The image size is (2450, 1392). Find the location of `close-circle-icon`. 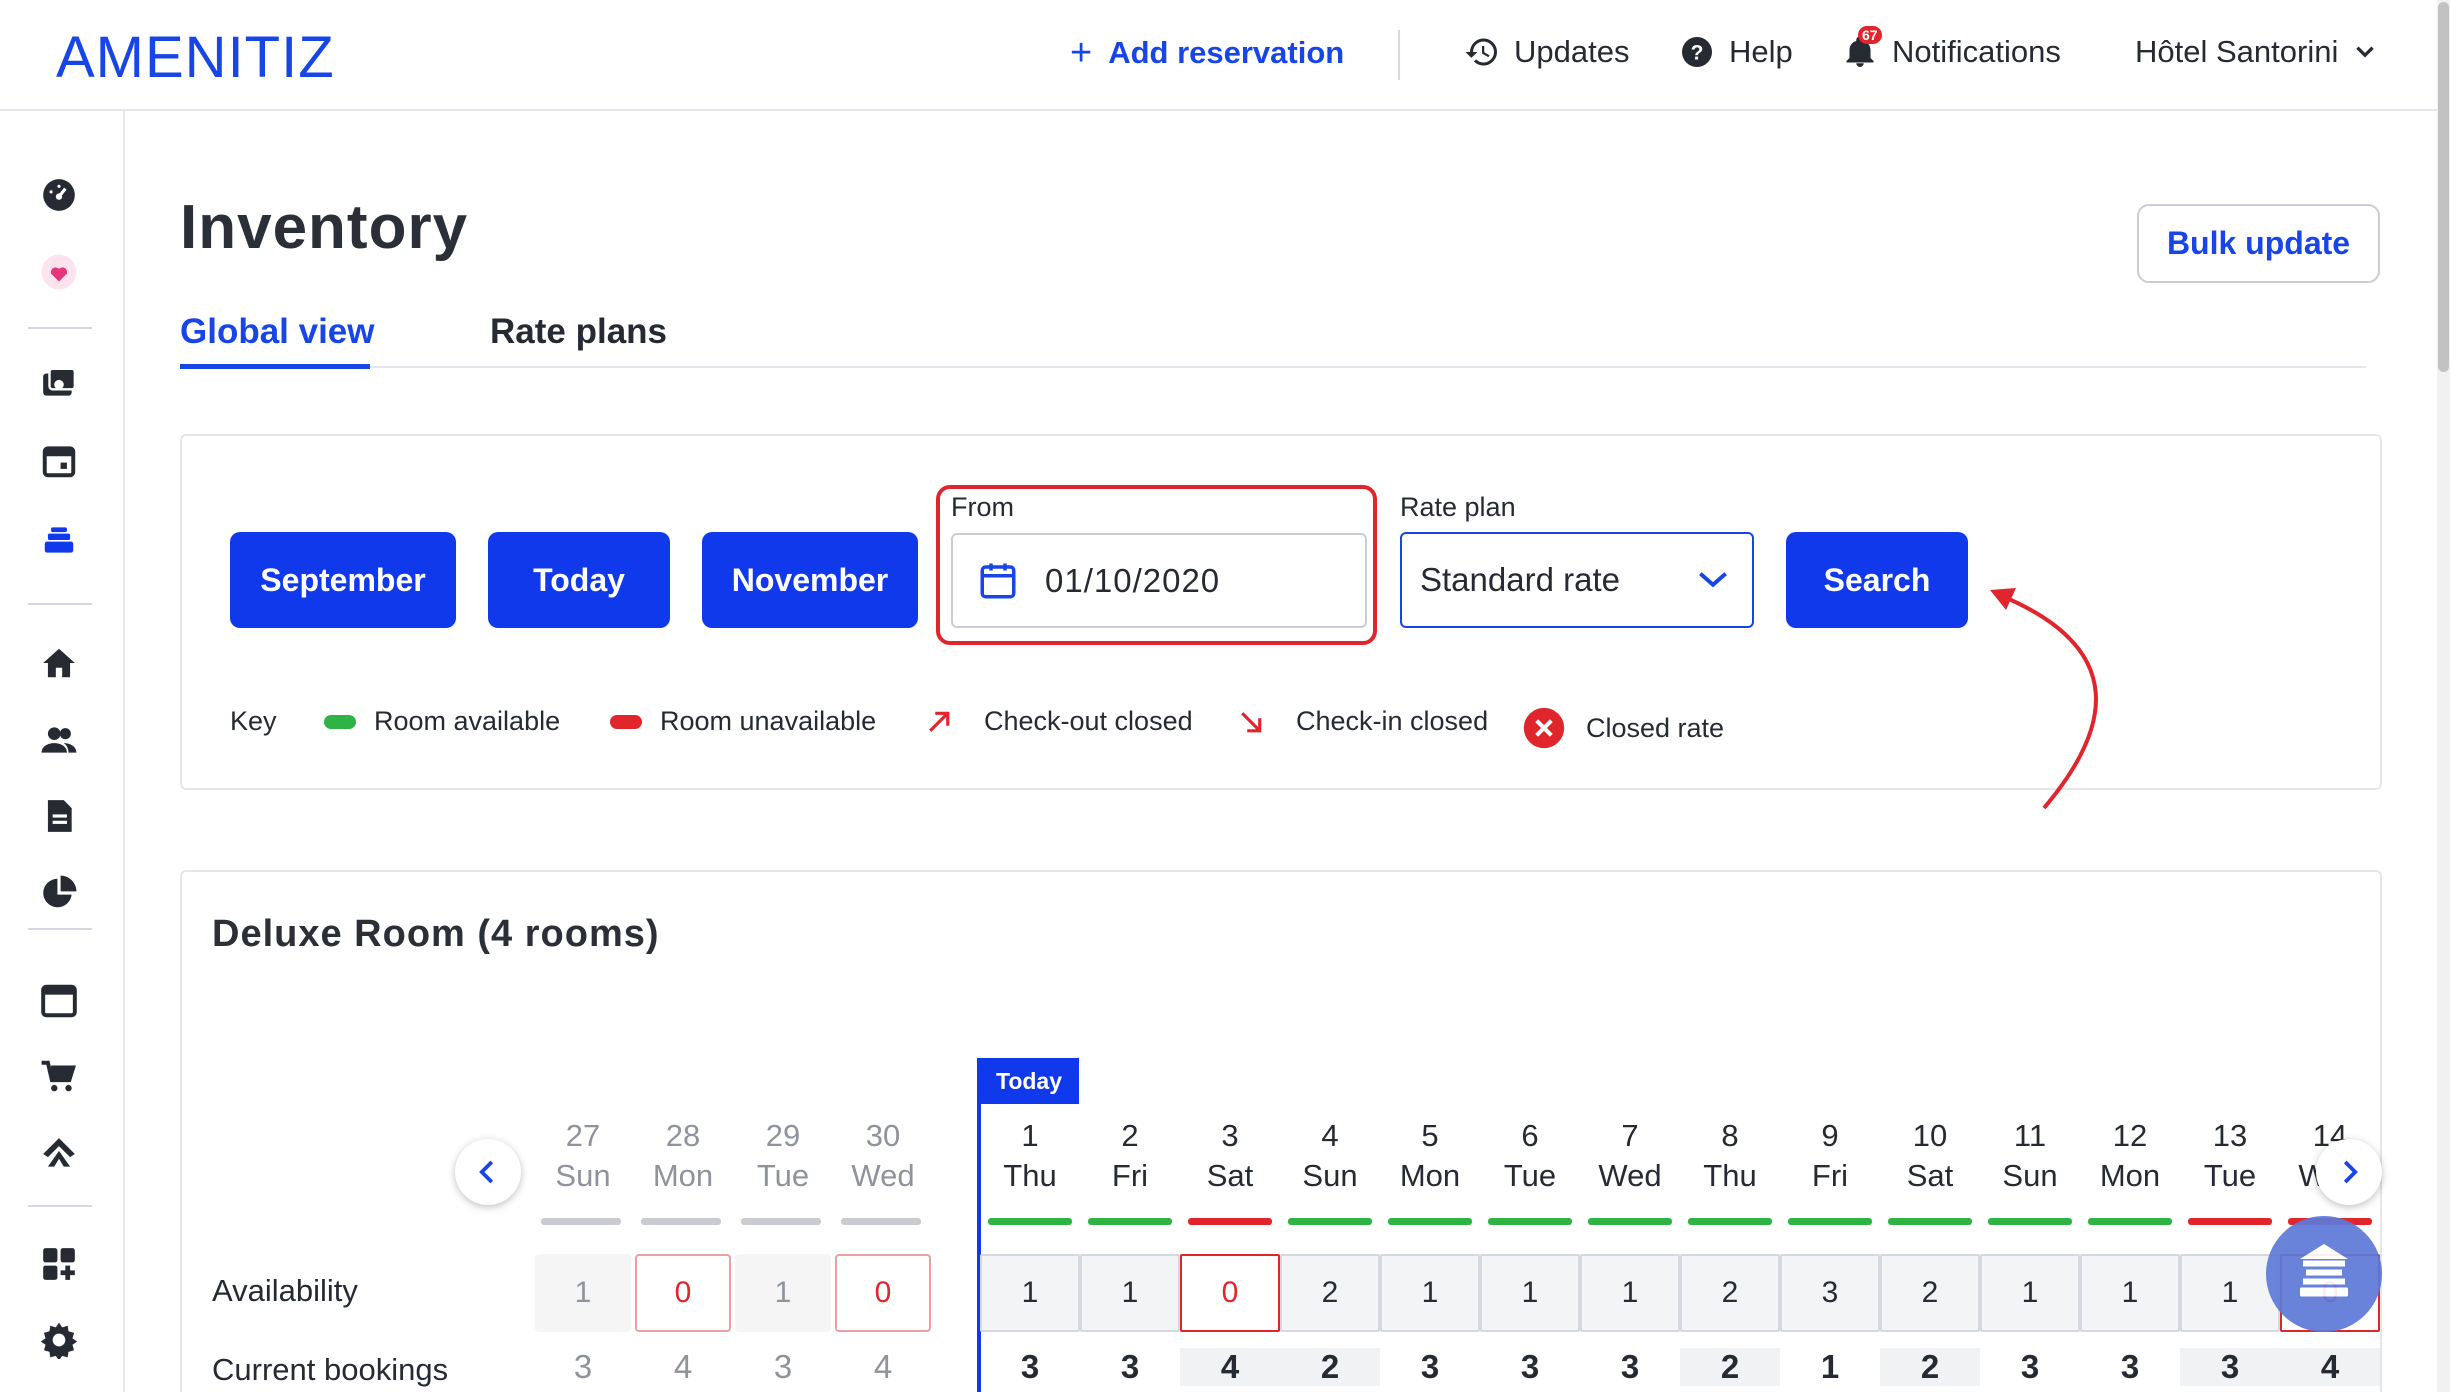

close-circle-icon is located at coordinates (1544, 728).